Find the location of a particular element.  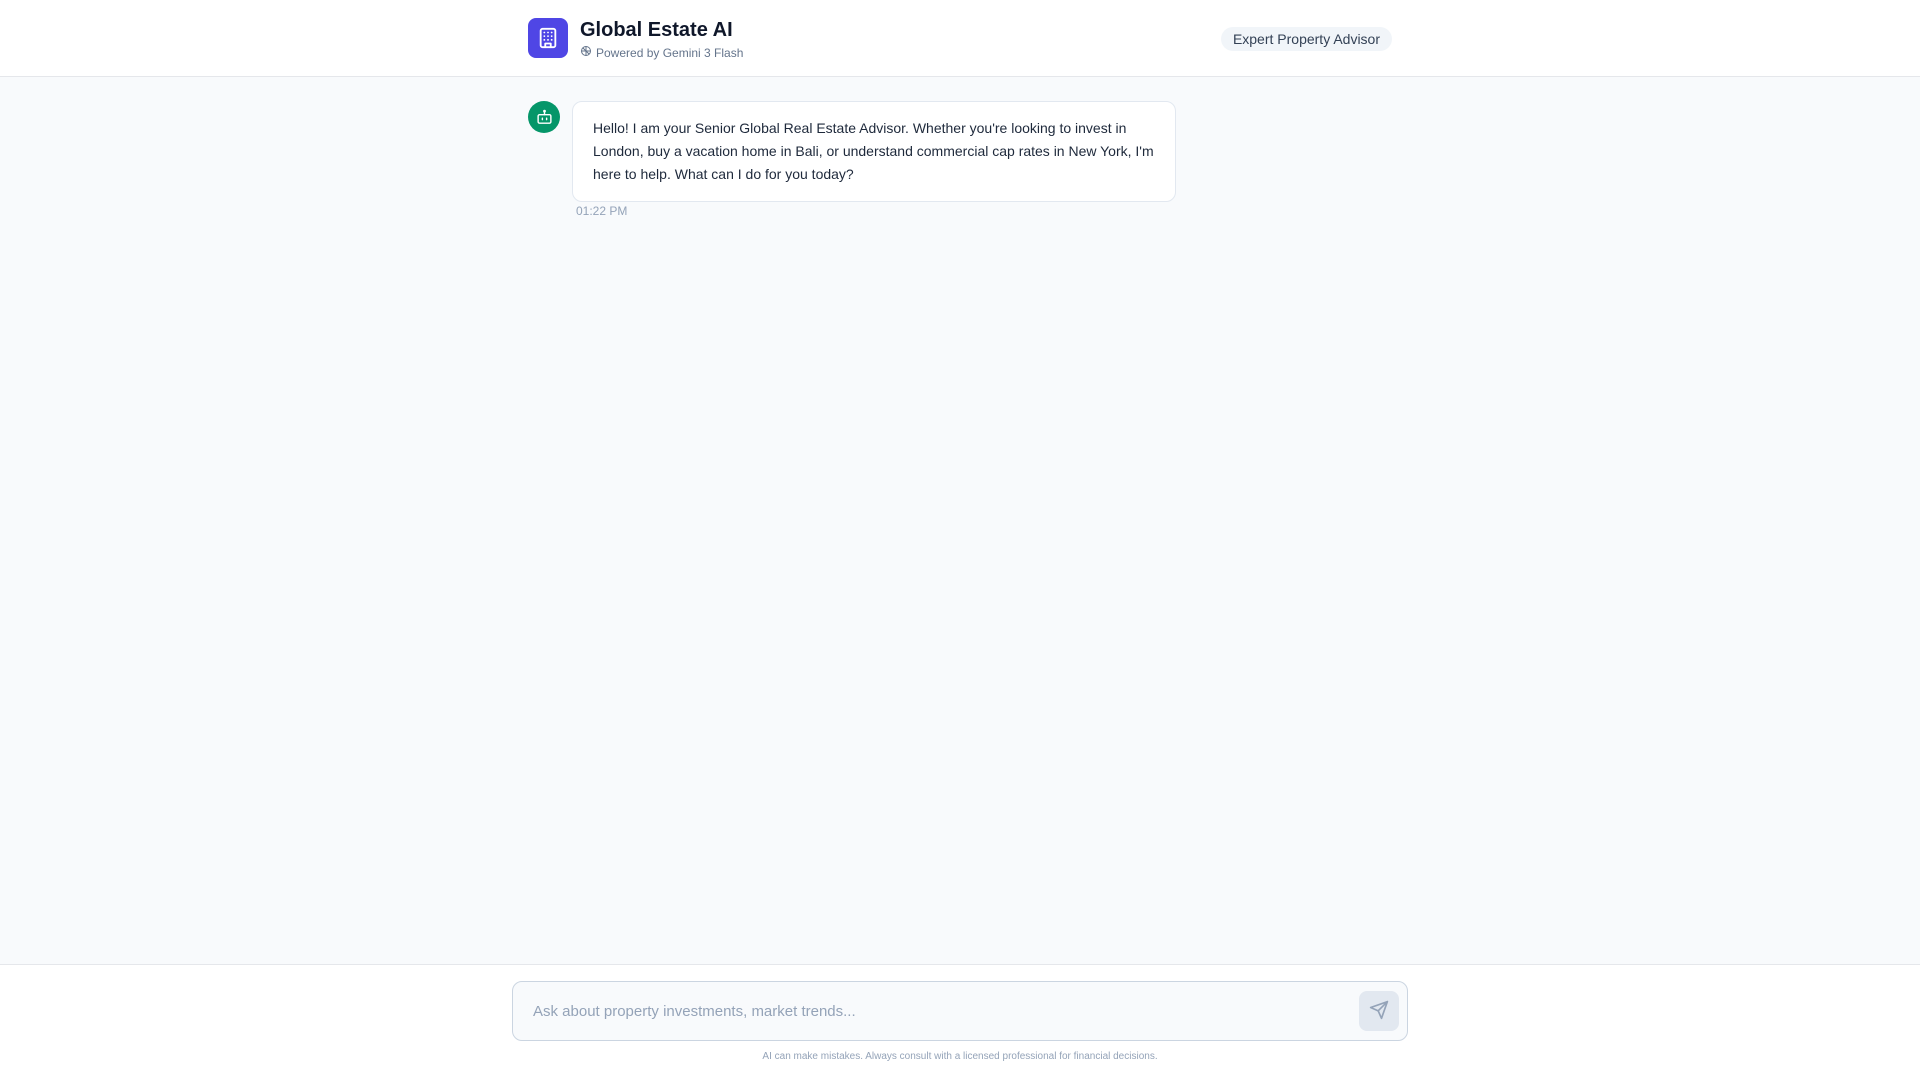

model-subtitle: Powered by Gemini 3 Flash is located at coordinates (661, 52).